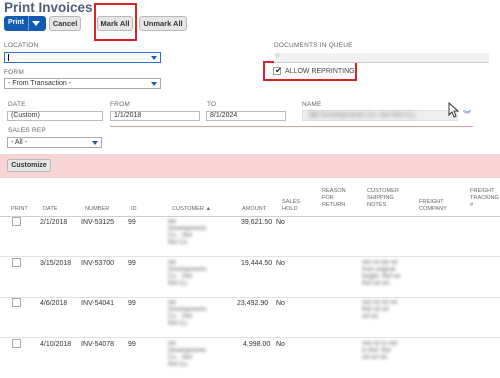 This screenshot has height=378, width=500. What do you see at coordinates (82, 57) in the screenshot?
I see `location-select` at bounding box center [82, 57].